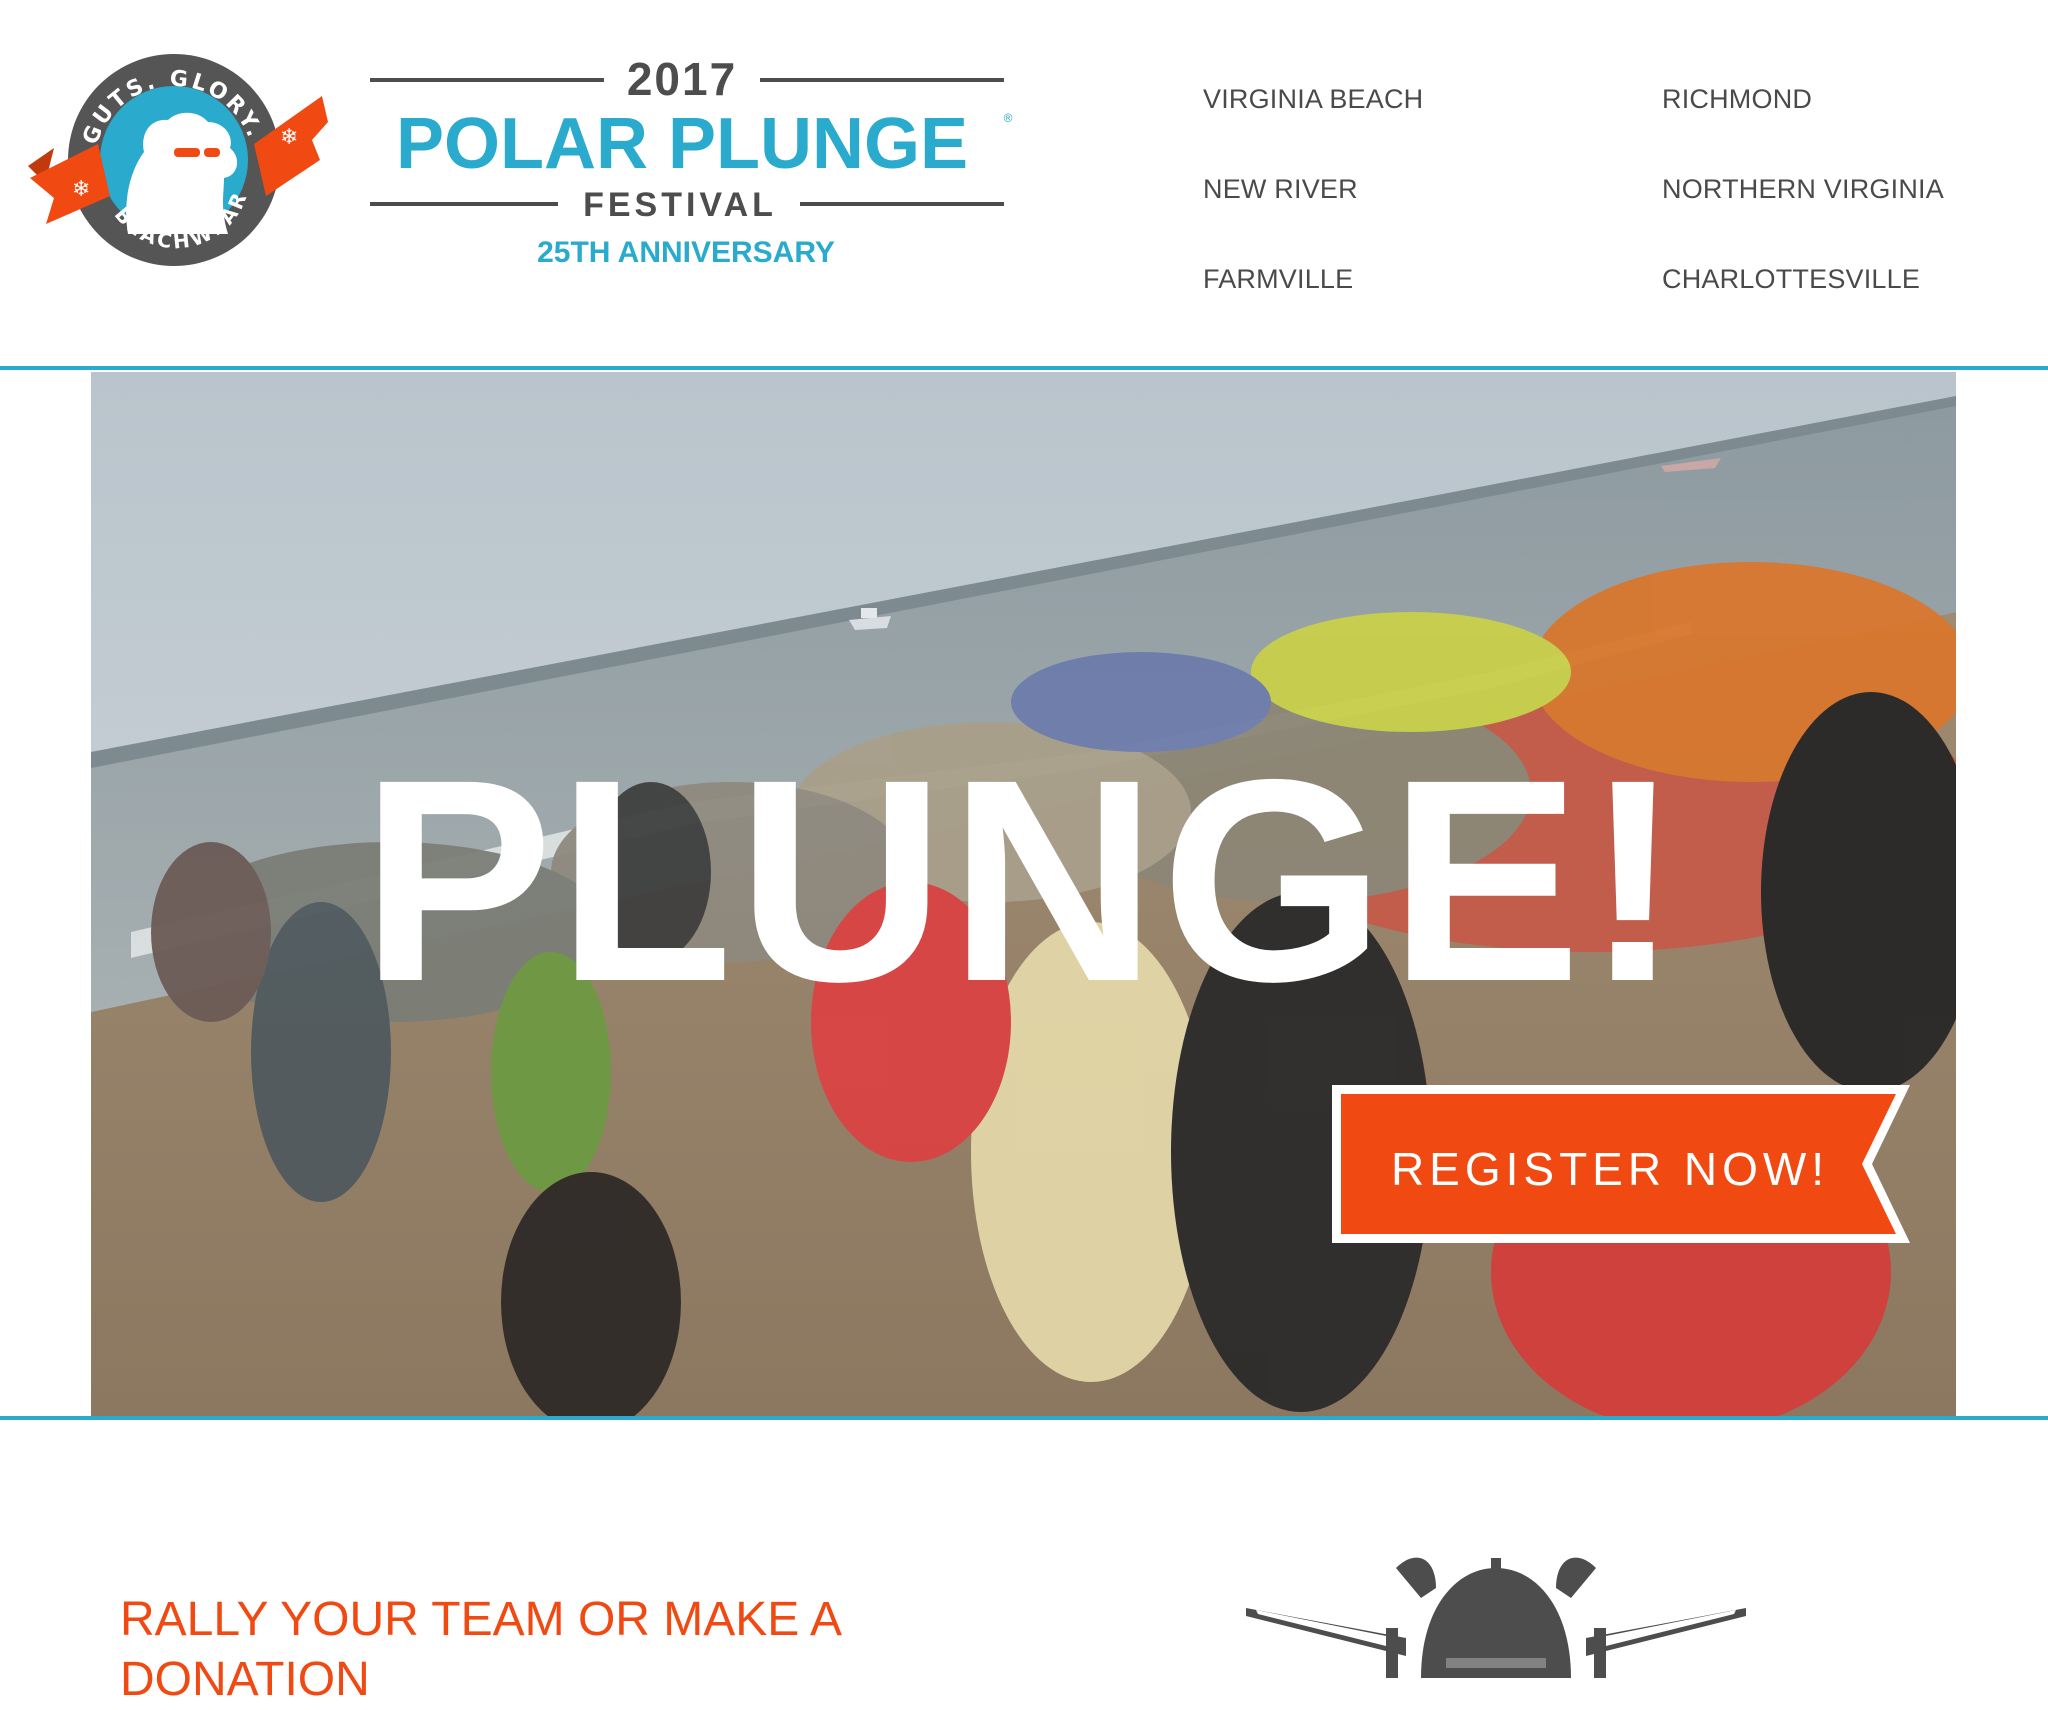 The height and width of the screenshot is (1710, 2048). Describe the element at coordinates (1280, 189) in the screenshot. I see `nav-link-new-river: NEW RIVER` at that location.